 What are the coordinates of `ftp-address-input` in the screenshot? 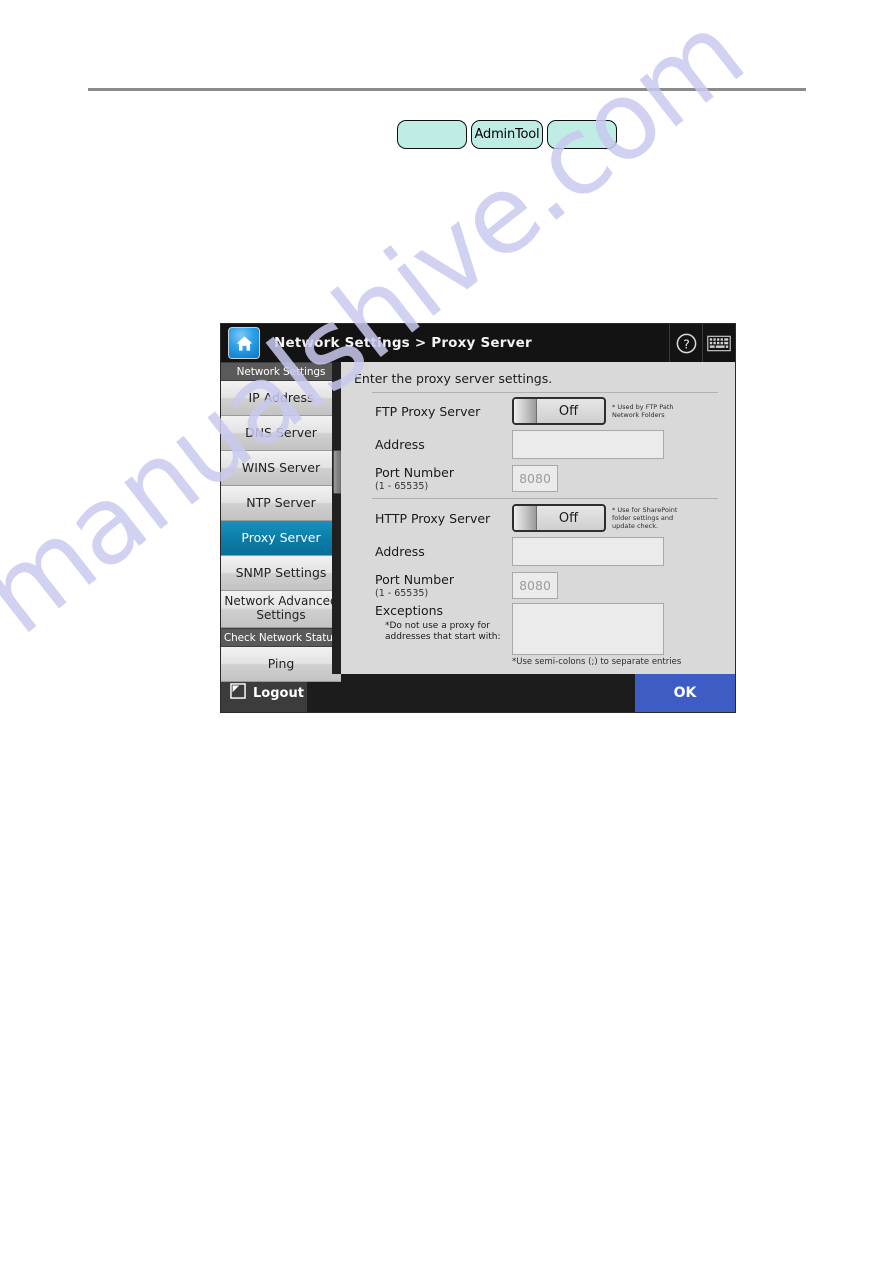 It's located at (588, 444).